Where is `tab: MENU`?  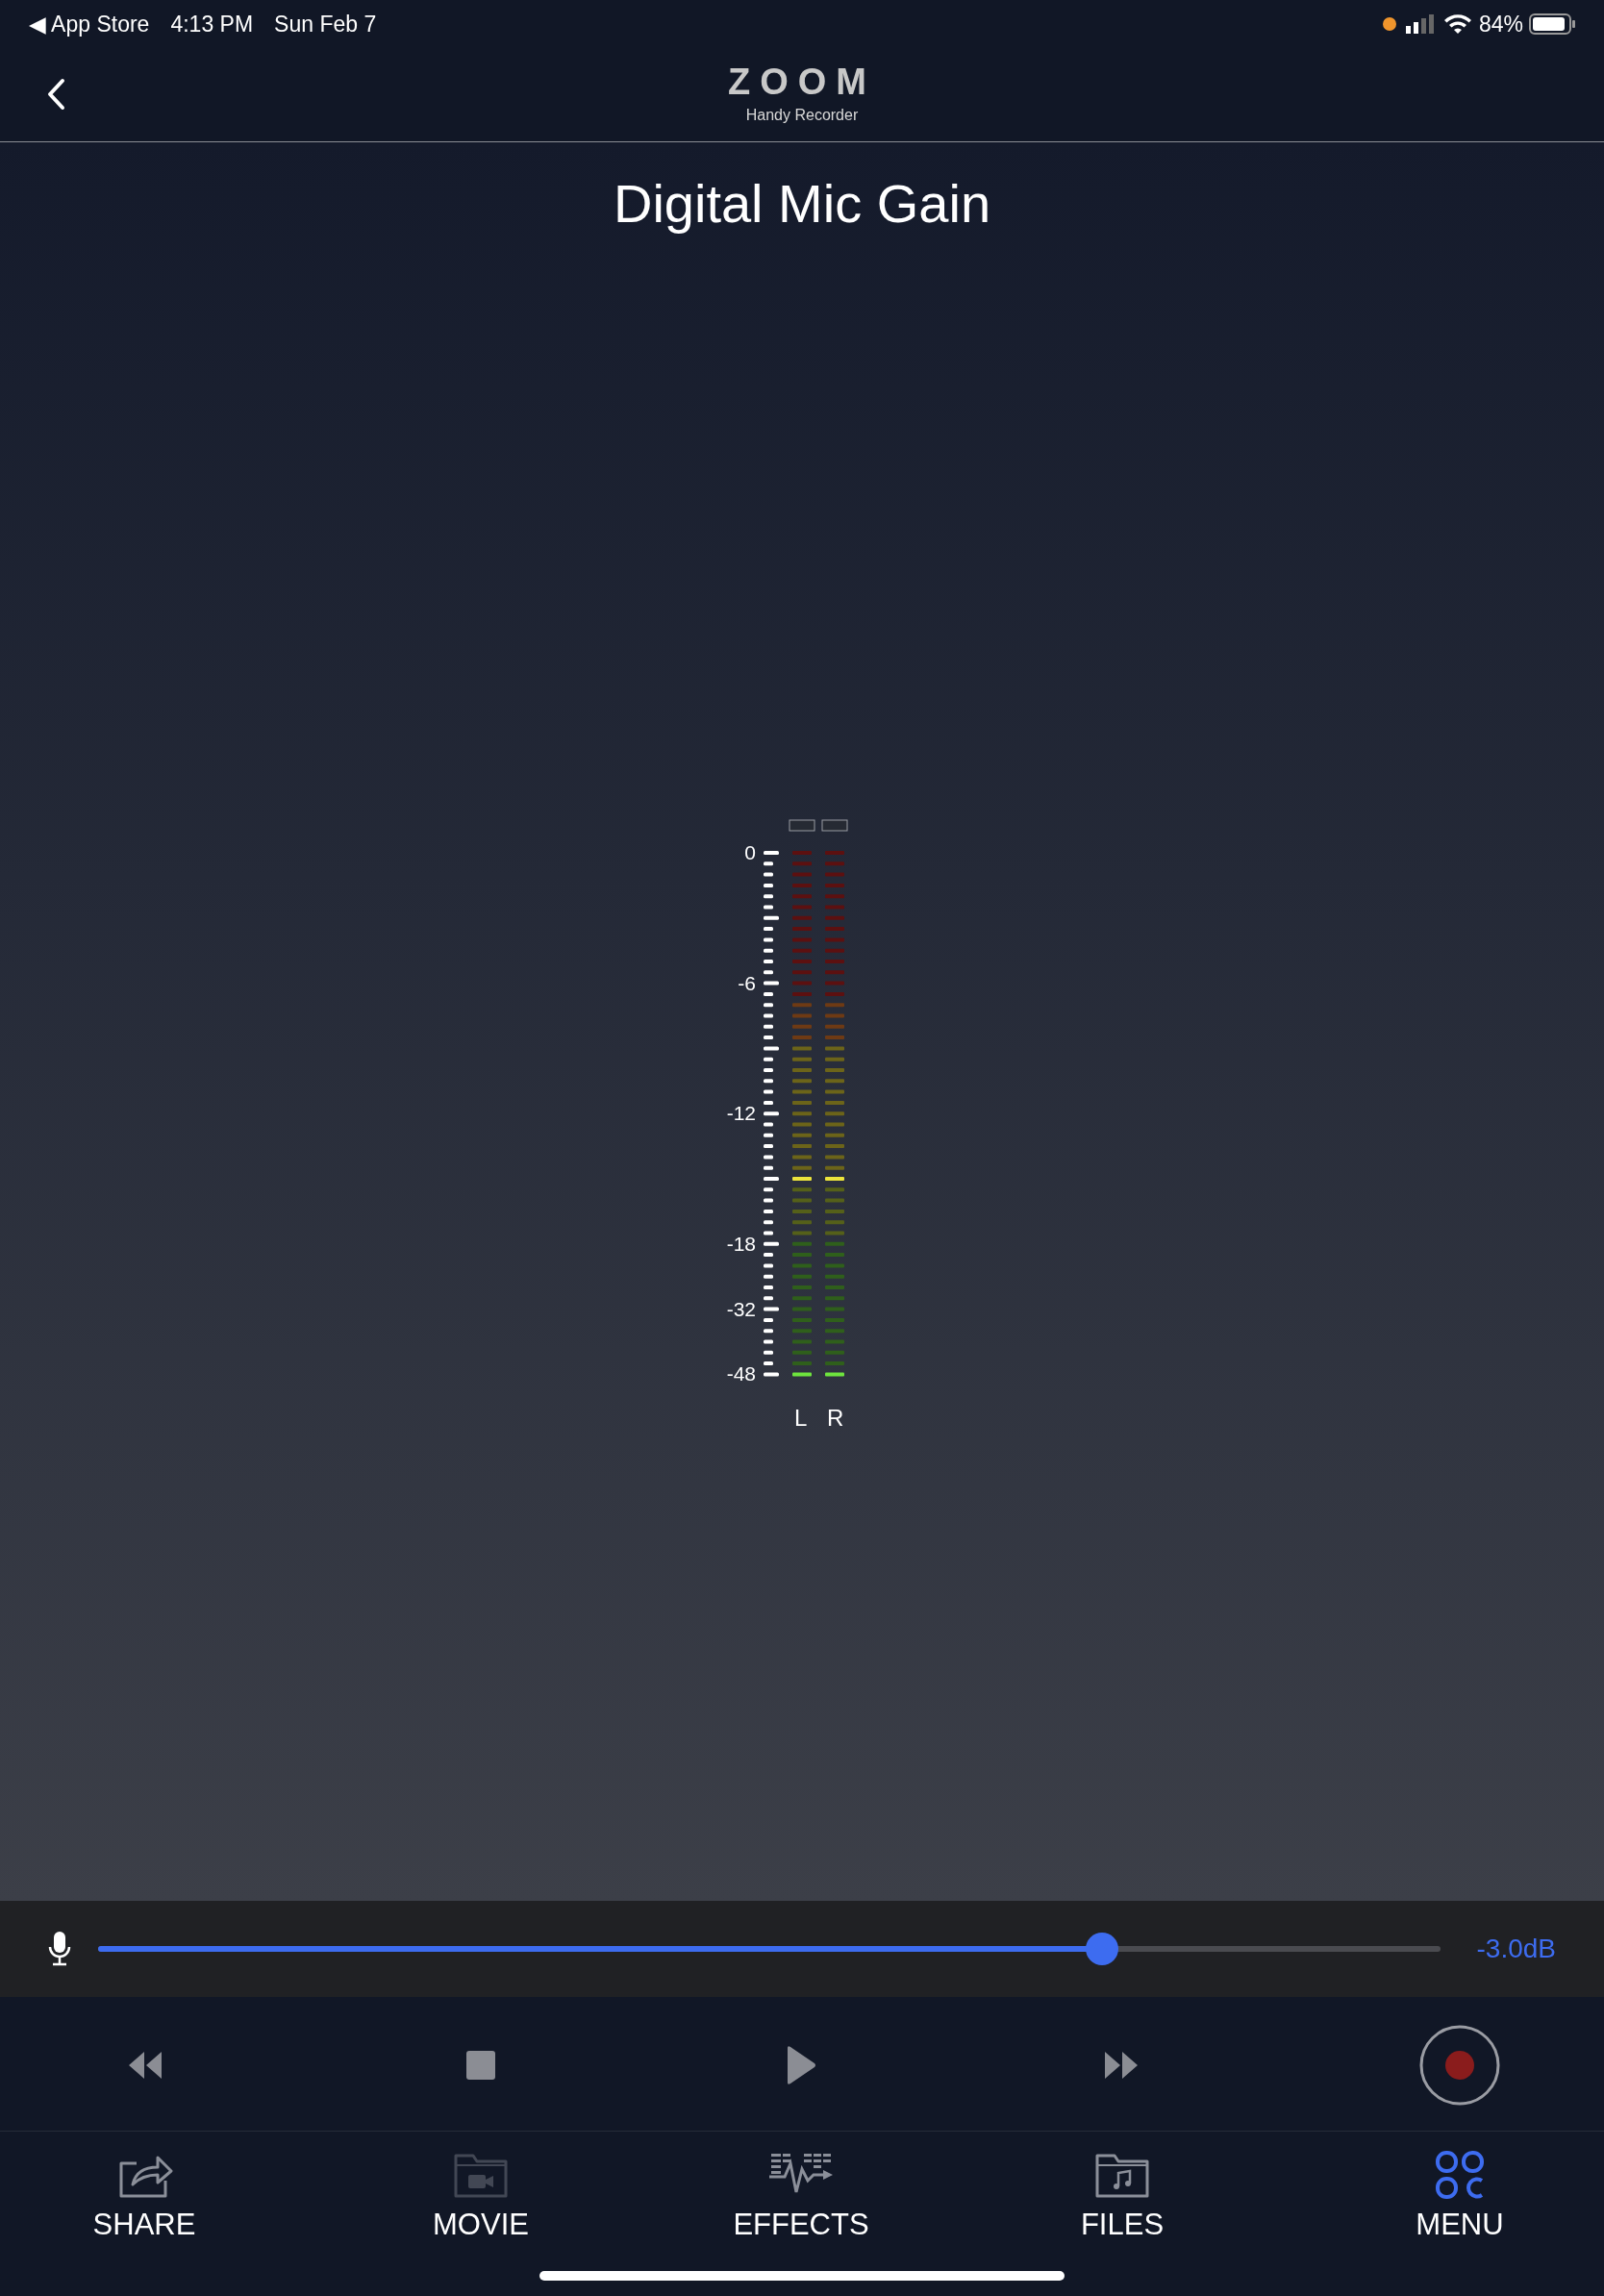
tab: MENU is located at coordinates (1460, 2194).